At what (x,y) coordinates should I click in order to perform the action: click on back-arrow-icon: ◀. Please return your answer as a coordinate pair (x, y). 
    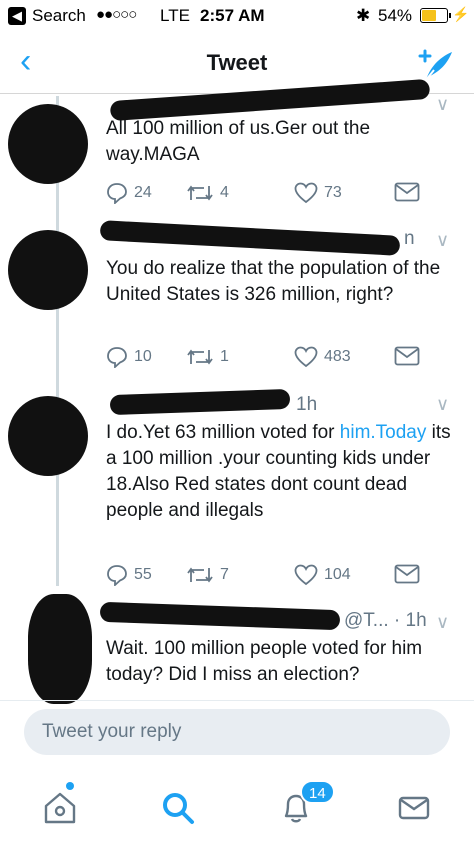
    Looking at the image, I should click on (17, 16).